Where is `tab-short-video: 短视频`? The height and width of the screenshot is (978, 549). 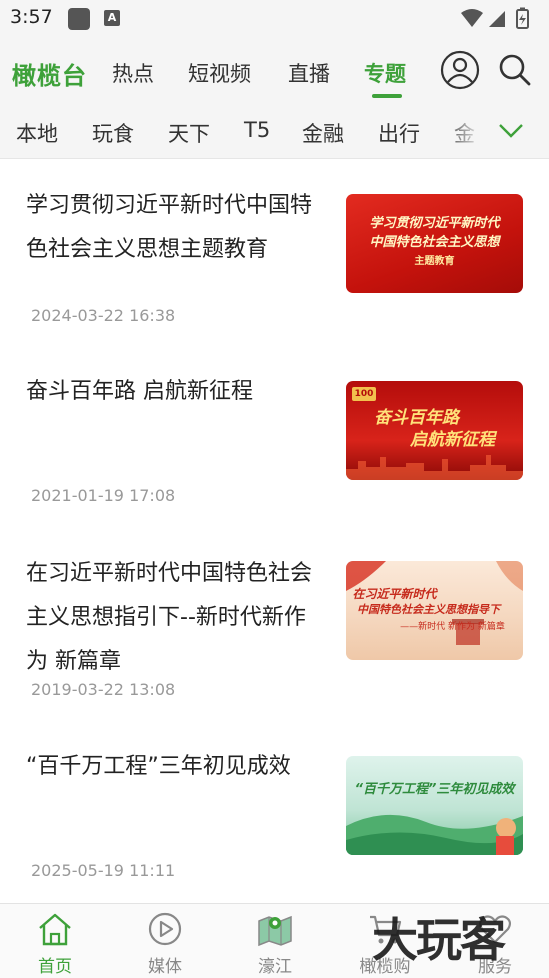
tab-short-video: 短视频 is located at coordinates (219, 73).